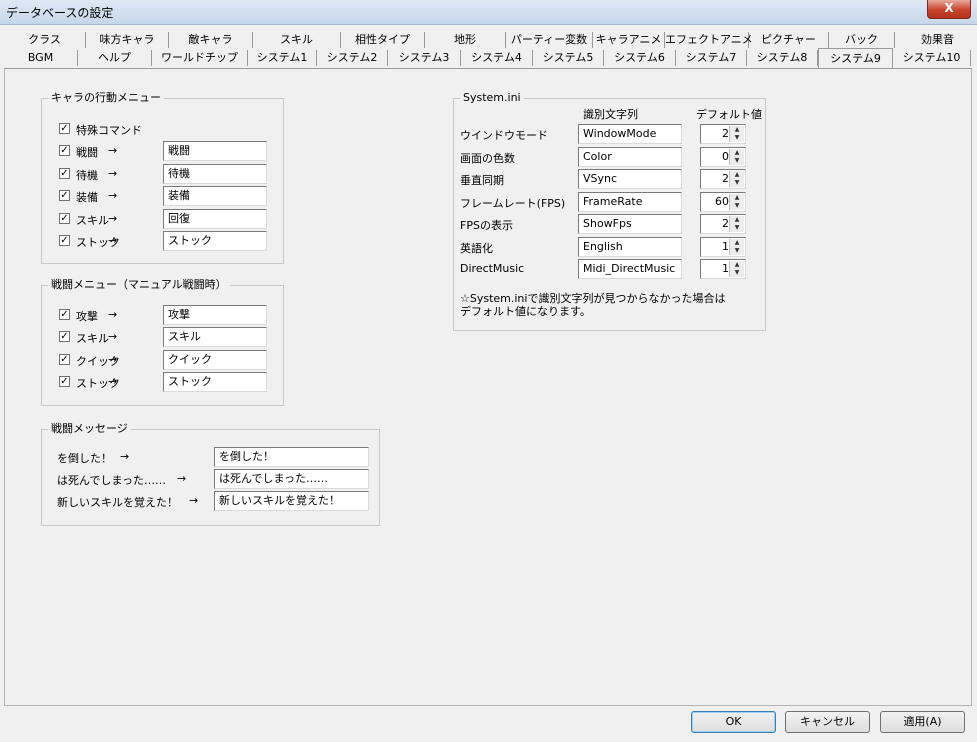 The height and width of the screenshot is (742, 977). What do you see at coordinates (629, 40) in the screenshot?
I see `tab-row1-7: キャラアニメ` at bounding box center [629, 40].